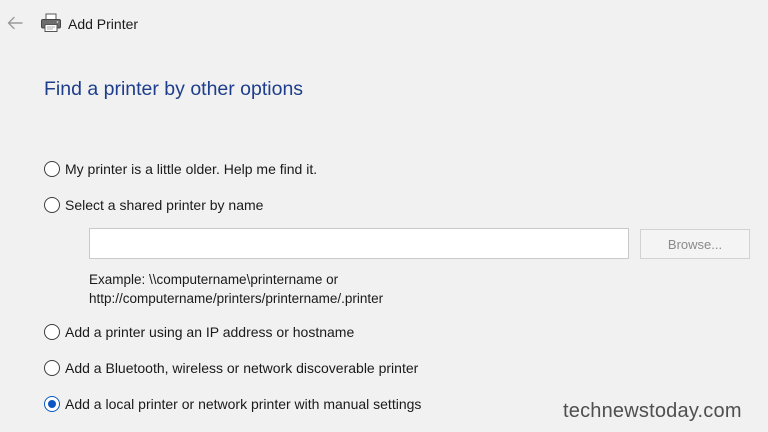 The image size is (768, 432). Describe the element at coordinates (164, 205) in the screenshot. I see `option-label: Select a shared printer by name` at that location.